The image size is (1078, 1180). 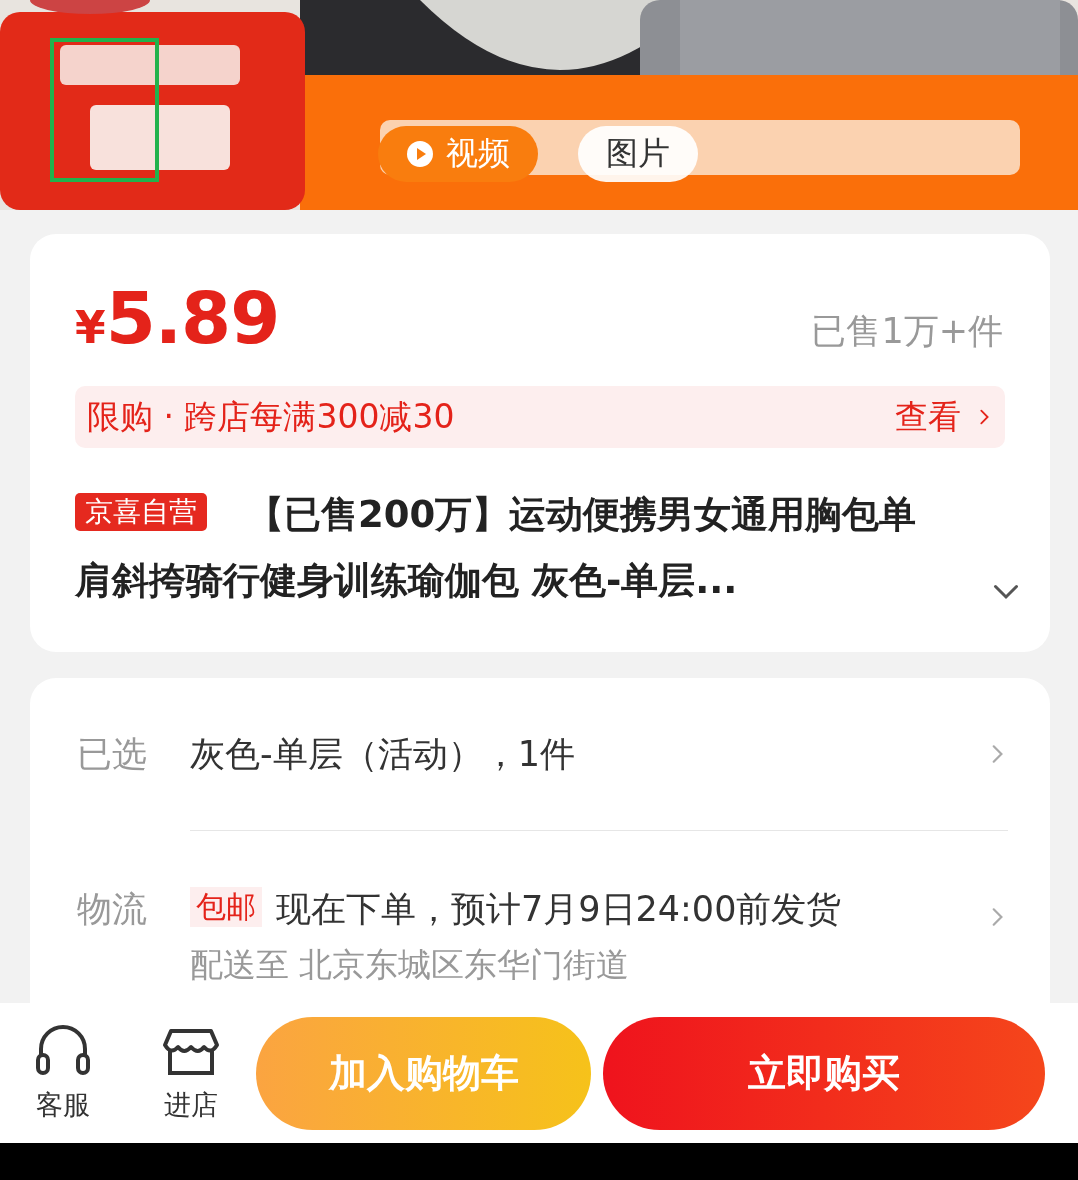 I want to click on selected-spec: 灰色-单层（活动），1件, so click(x=382, y=753).